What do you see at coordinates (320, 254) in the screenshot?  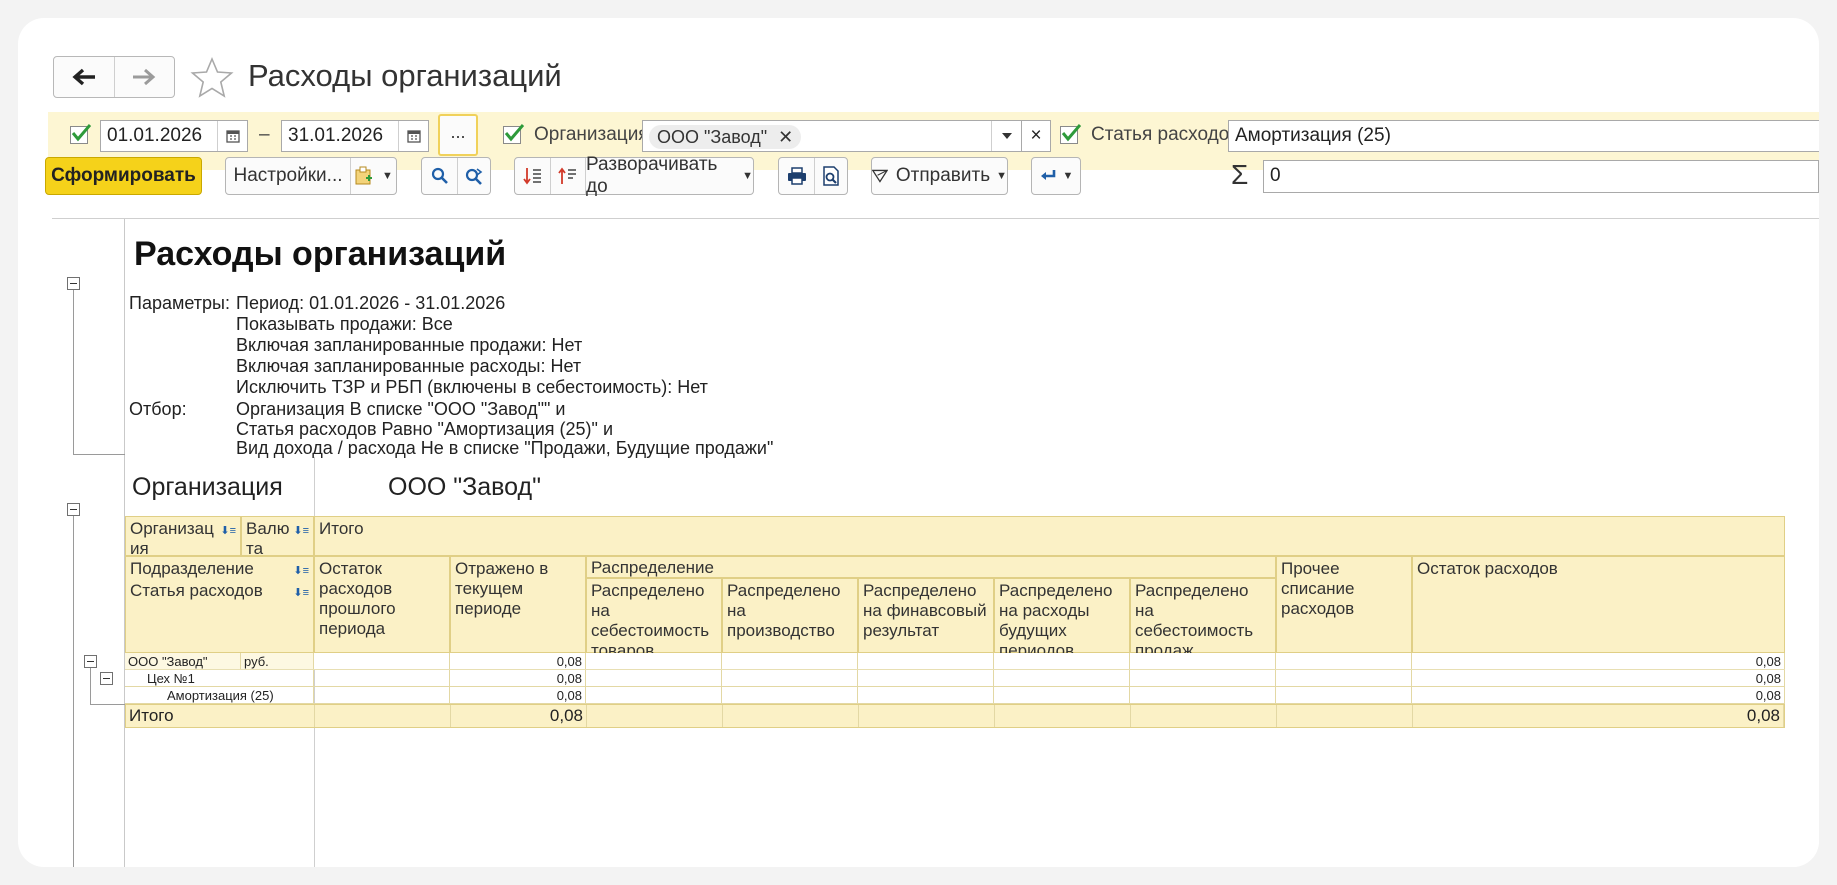 I see `report-title: Расходы организаций` at bounding box center [320, 254].